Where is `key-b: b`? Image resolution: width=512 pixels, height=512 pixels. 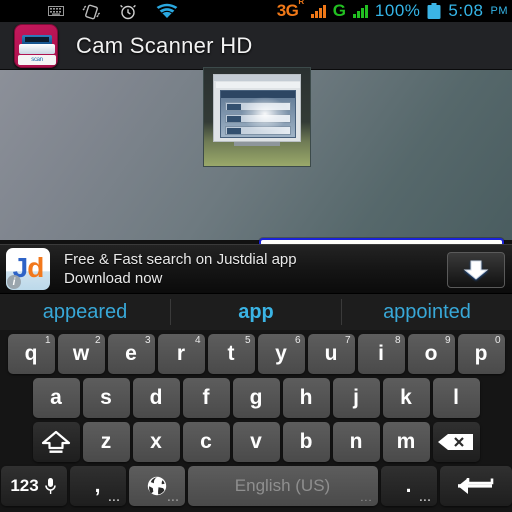 key-b: b is located at coordinates (306, 442).